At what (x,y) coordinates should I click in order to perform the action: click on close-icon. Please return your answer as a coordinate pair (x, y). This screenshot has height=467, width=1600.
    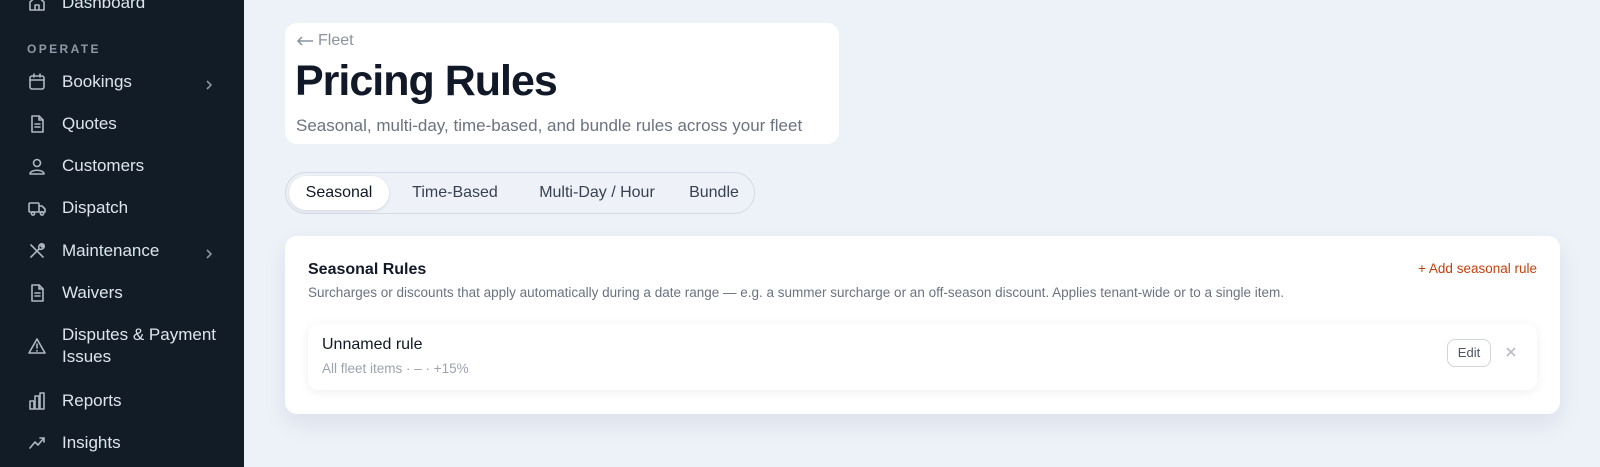
    Looking at the image, I should click on (1511, 352).